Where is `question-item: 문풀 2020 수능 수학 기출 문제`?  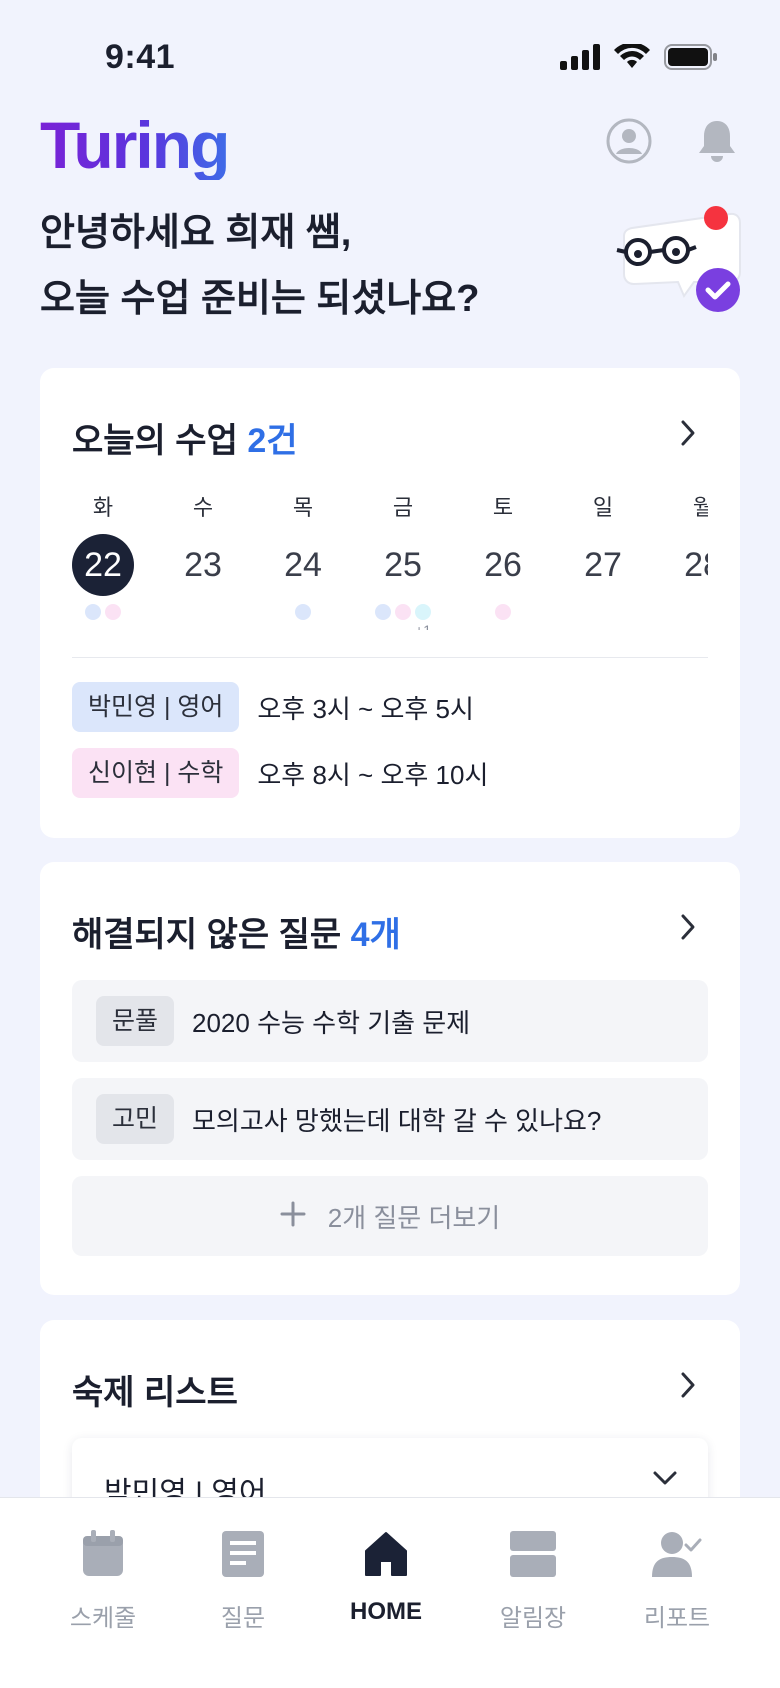
question-item: 문풀 2020 수능 수학 기출 문제 is located at coordinates (390, 1021).